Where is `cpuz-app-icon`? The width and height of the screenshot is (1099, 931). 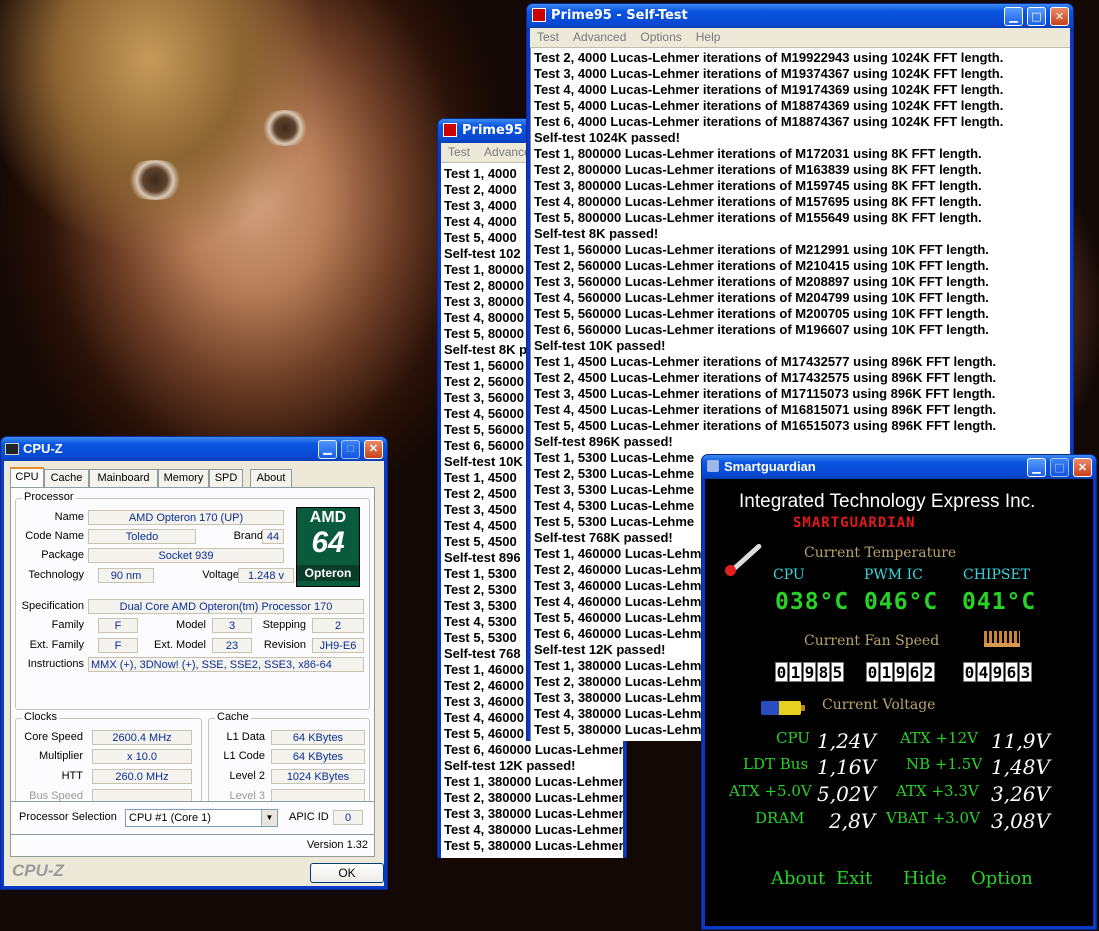 cpuz-app-icon is located at coordinates (12, 449).